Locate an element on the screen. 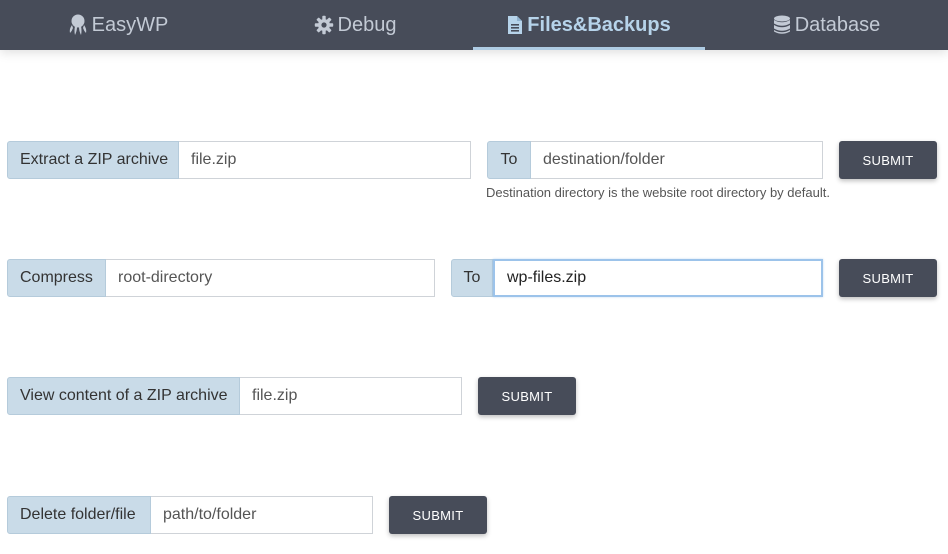 The image size is (948, 554). tab-label: Database is located at coordinates (837, 24).